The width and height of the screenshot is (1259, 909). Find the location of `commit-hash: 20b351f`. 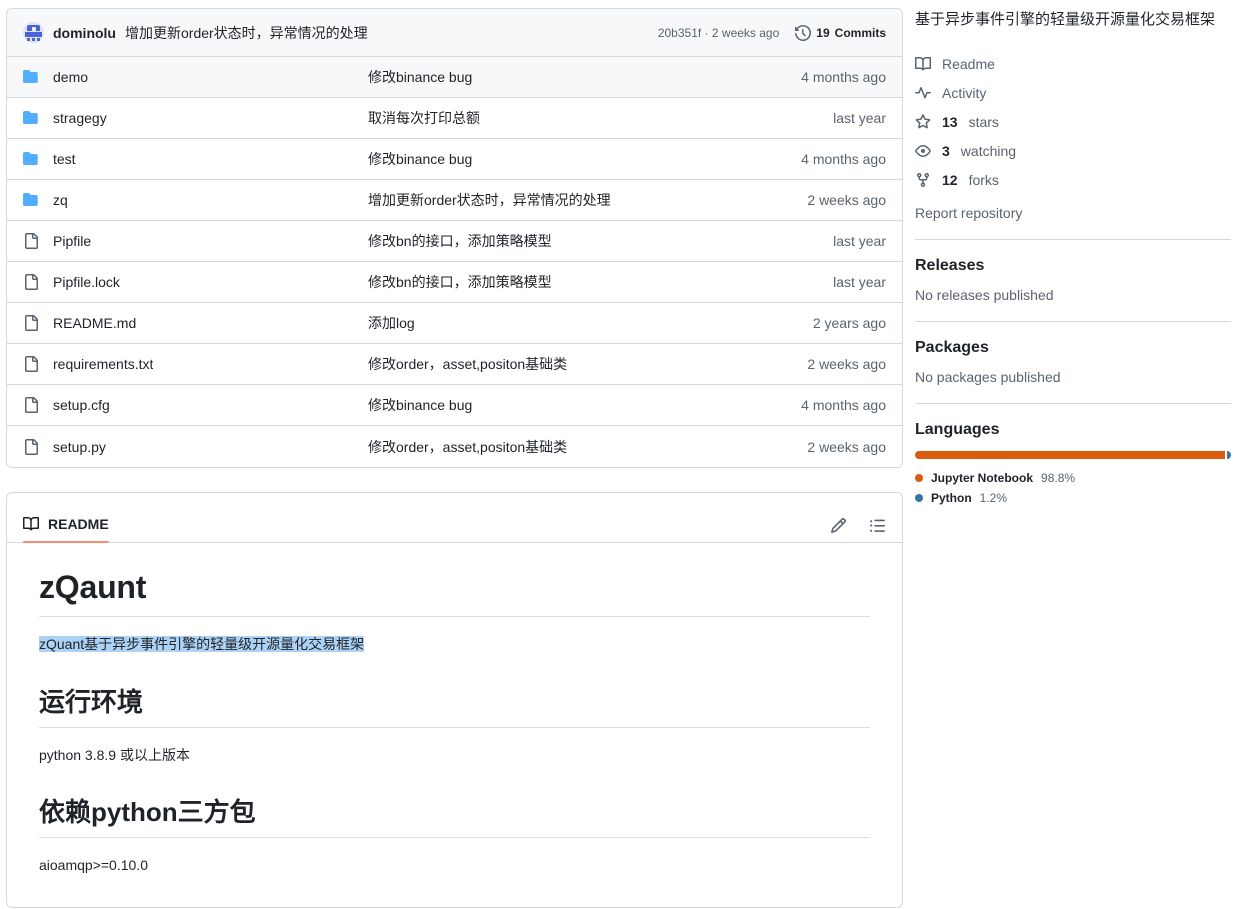

commit-hash: 20b351f is located at coordinates (679, 33).